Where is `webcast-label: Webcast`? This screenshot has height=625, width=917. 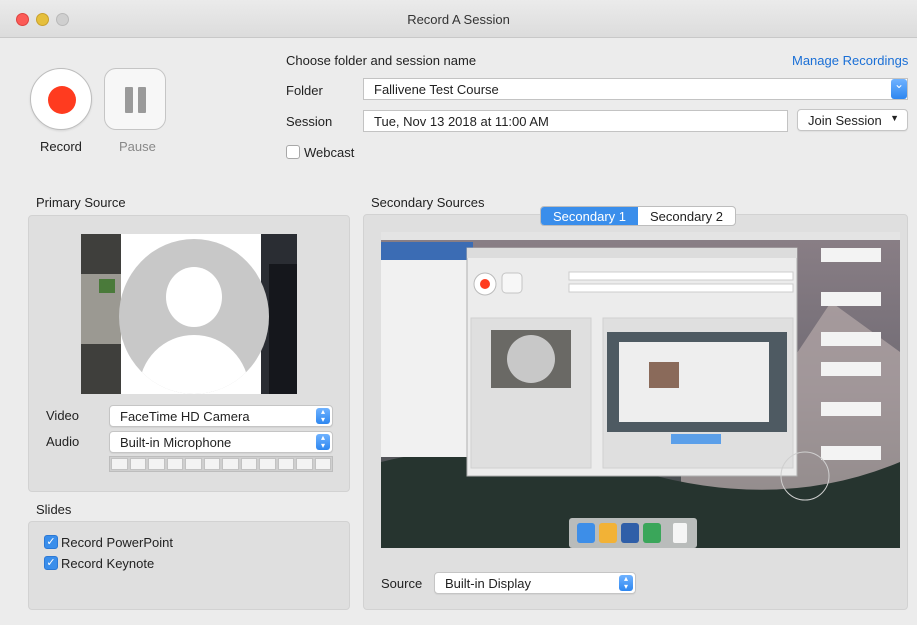
webcast-label: Webcast is located at coordinates (329, 152).